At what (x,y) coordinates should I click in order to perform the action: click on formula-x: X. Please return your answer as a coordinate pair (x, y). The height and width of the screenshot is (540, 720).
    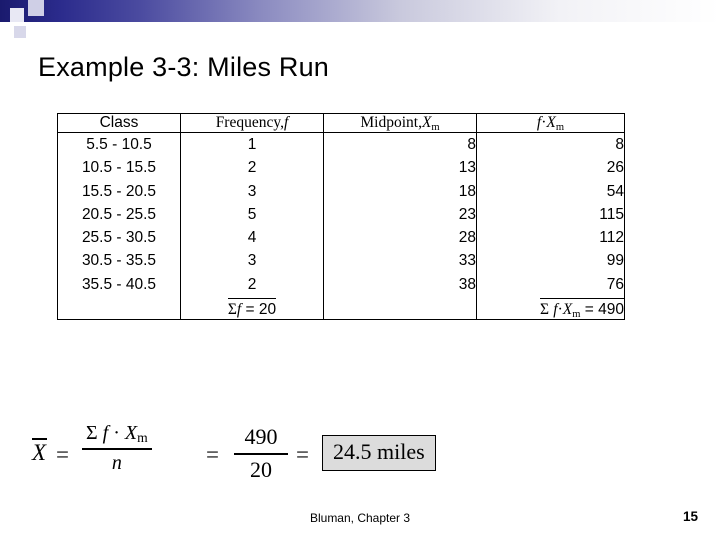
    Looking at the image, I should click on (131, 433).